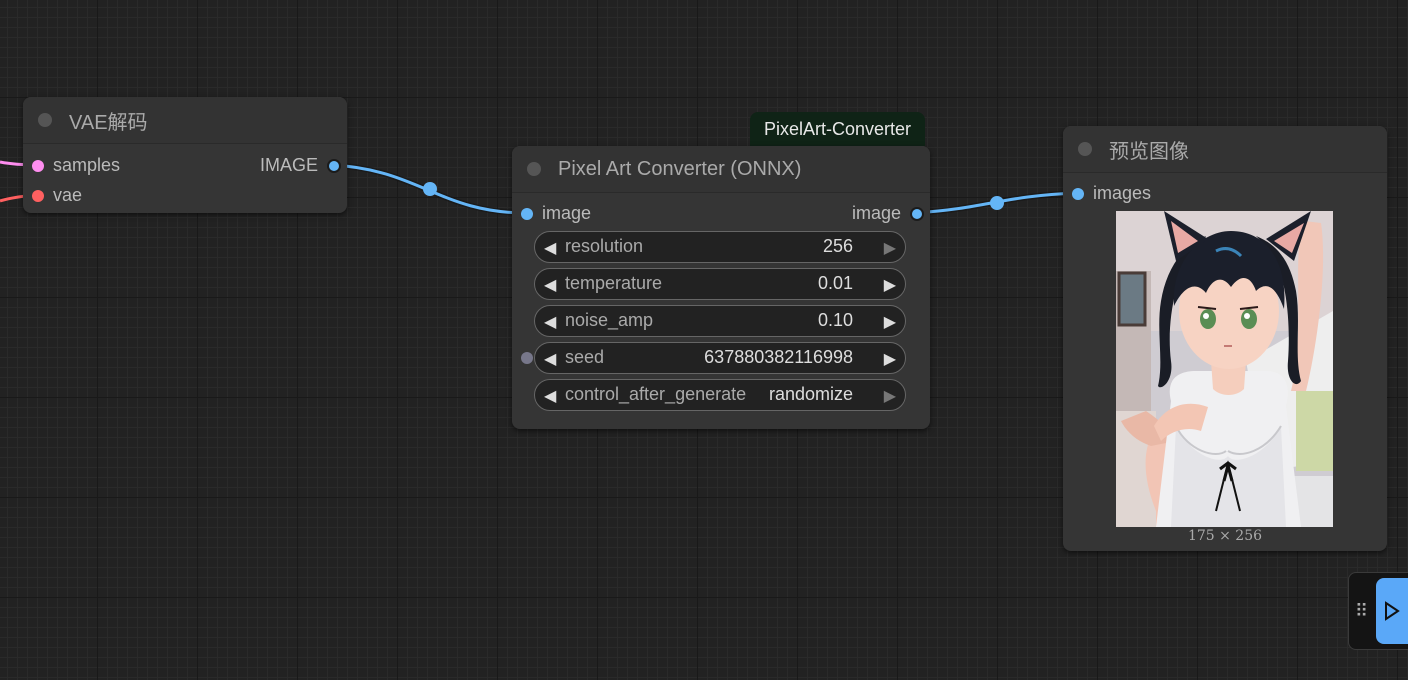 The image size is (1408, 680). I want to click on temperature-widget: ◀ temperature 0.01 ▶, so click(720, 284).